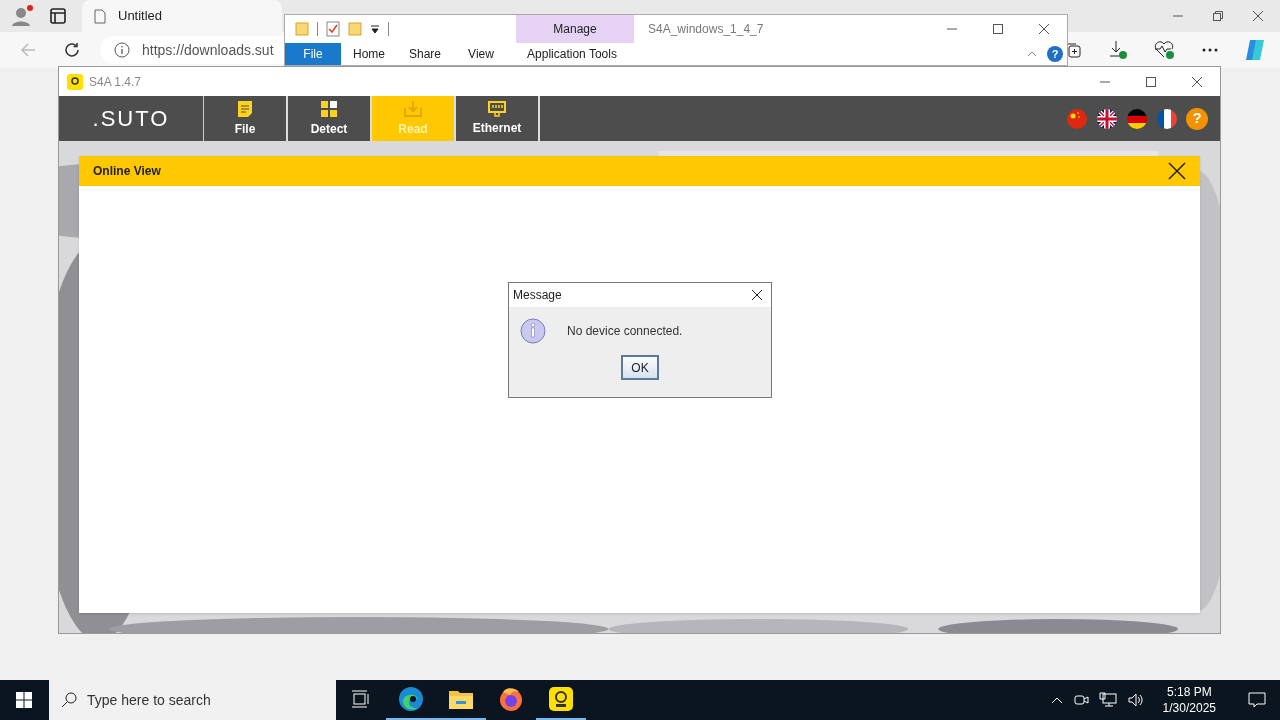 The height and width of the screenshot is (720, 1280). Describe the element at coordinates (706, 29) in the screenshot. I see `window-title: S4A_windows_1_4_7` at that location.